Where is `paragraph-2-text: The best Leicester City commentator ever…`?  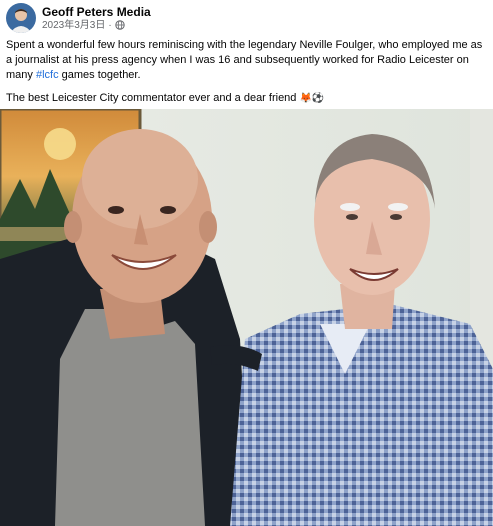
paragraph-2-text: The best Leicester City commentator ever… is located at coordinates (153, 98).